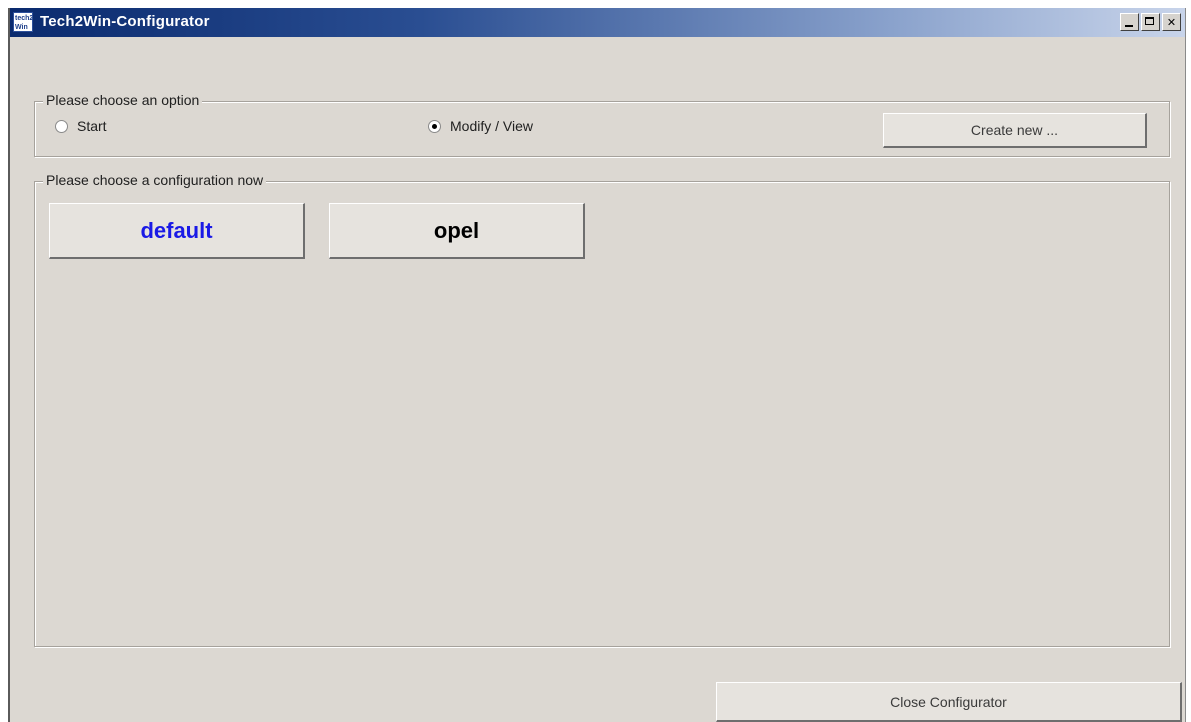 The image size is (1191, 722). I want to click on maximize-icon, so click(1150, 22).